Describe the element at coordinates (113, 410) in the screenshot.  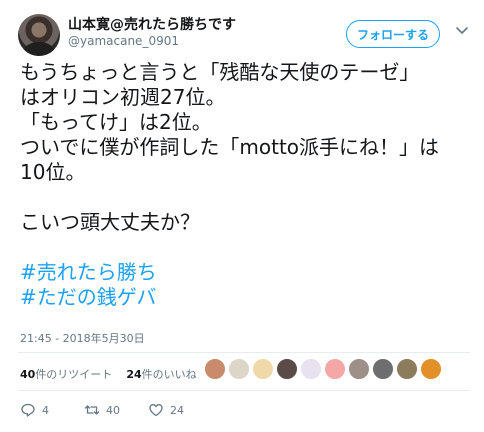
I see `retweet-count: 40` at that location.